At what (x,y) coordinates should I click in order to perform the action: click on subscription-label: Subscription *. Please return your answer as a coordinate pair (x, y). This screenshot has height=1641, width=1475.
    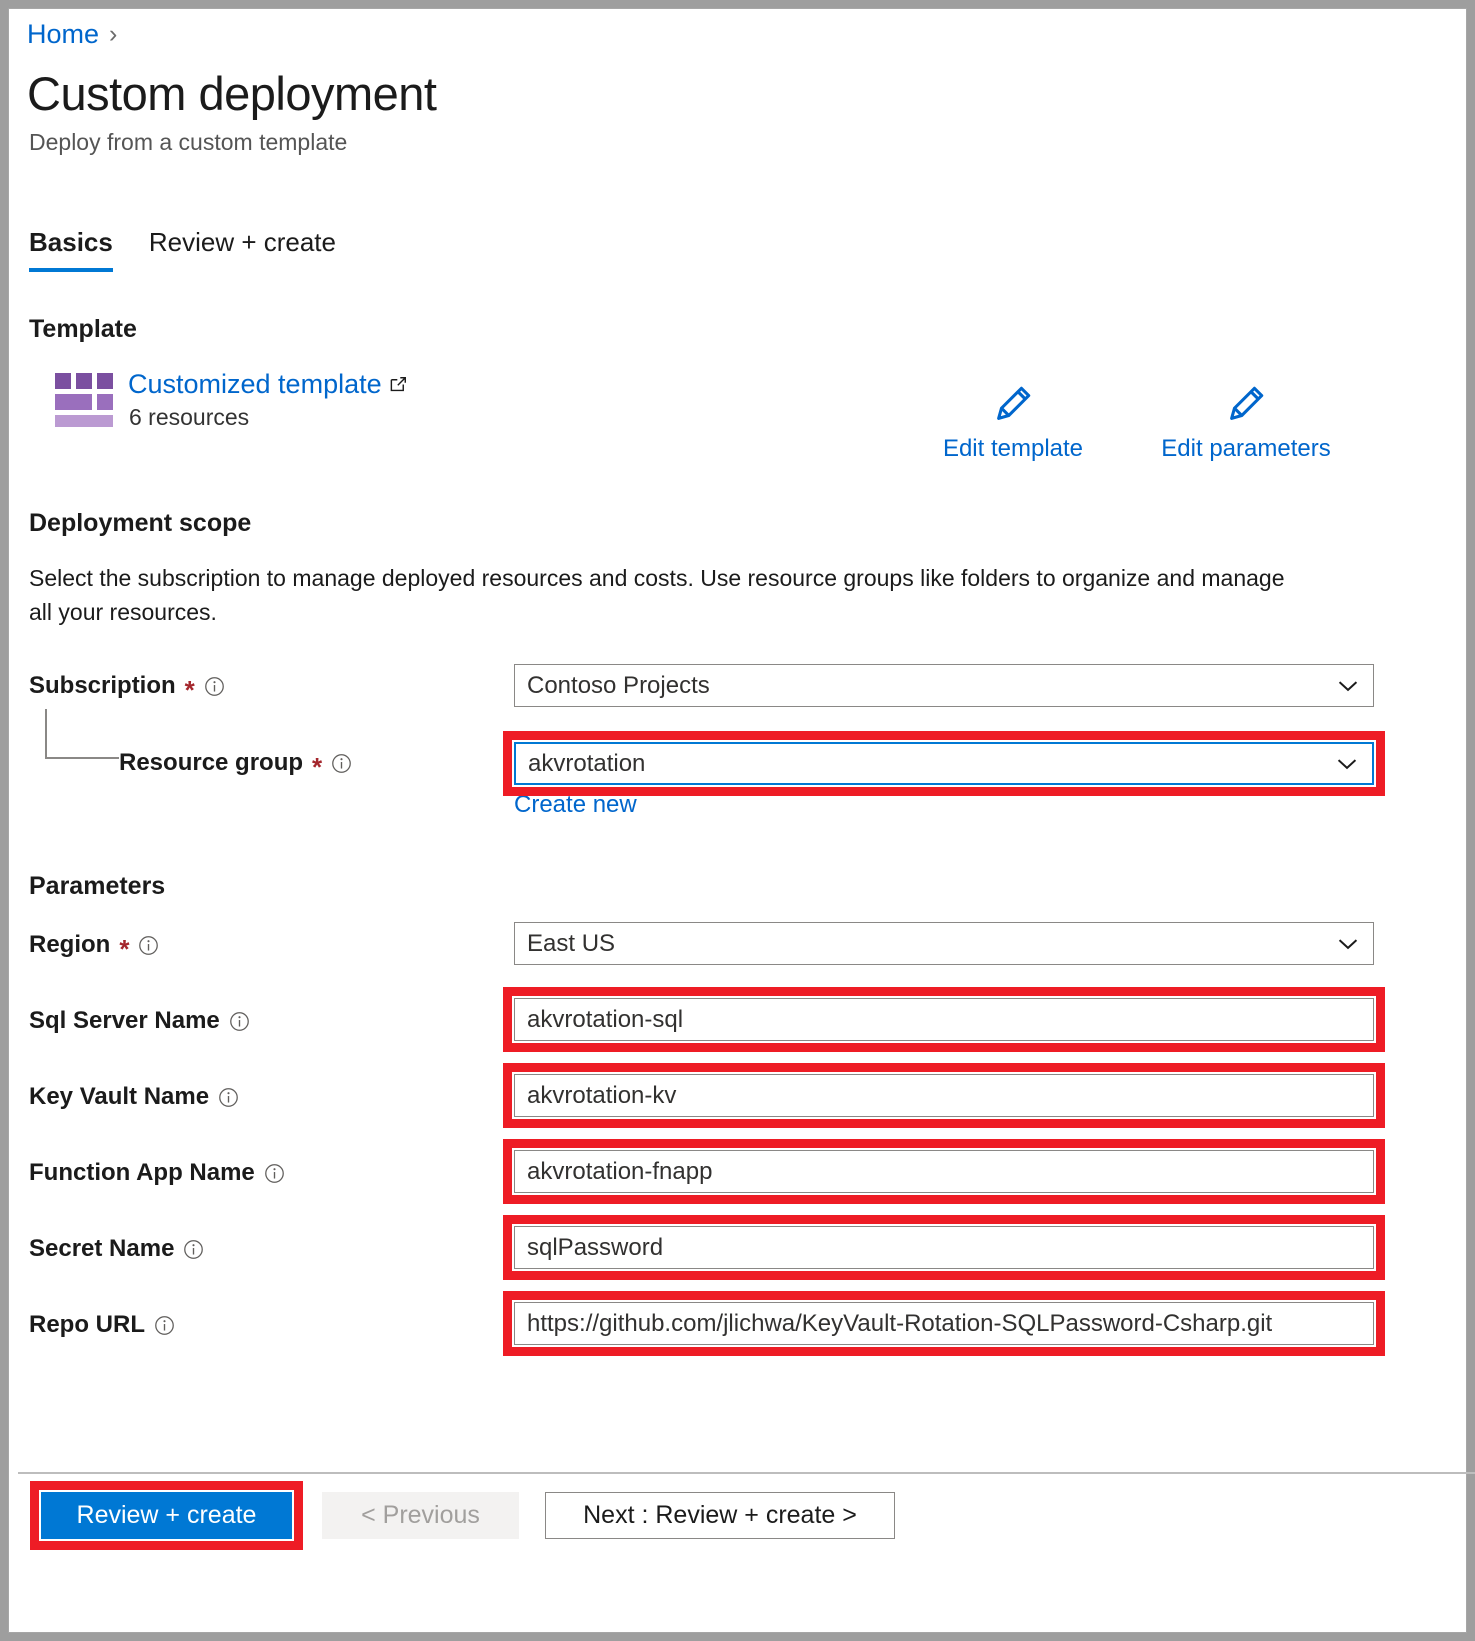
    Looking at the image, I should click on (127, 688).